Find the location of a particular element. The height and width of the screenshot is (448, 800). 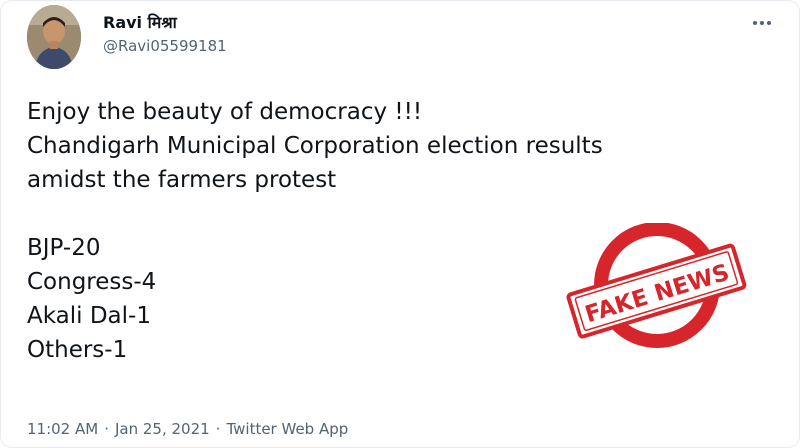

author-display-name: Ravi मिश्रा is located at coordinates (165, 23).